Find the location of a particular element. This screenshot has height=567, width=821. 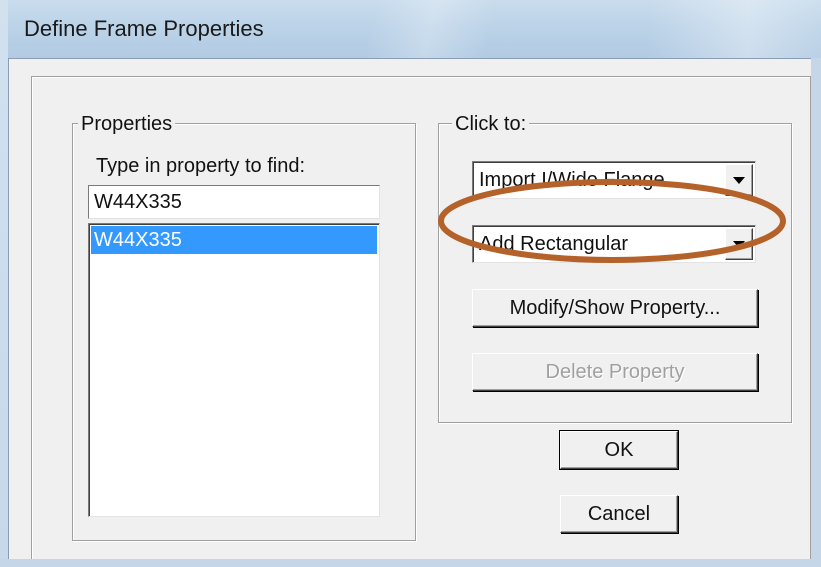

import-combo-dropdown-button is located at coordinates (739, 180).